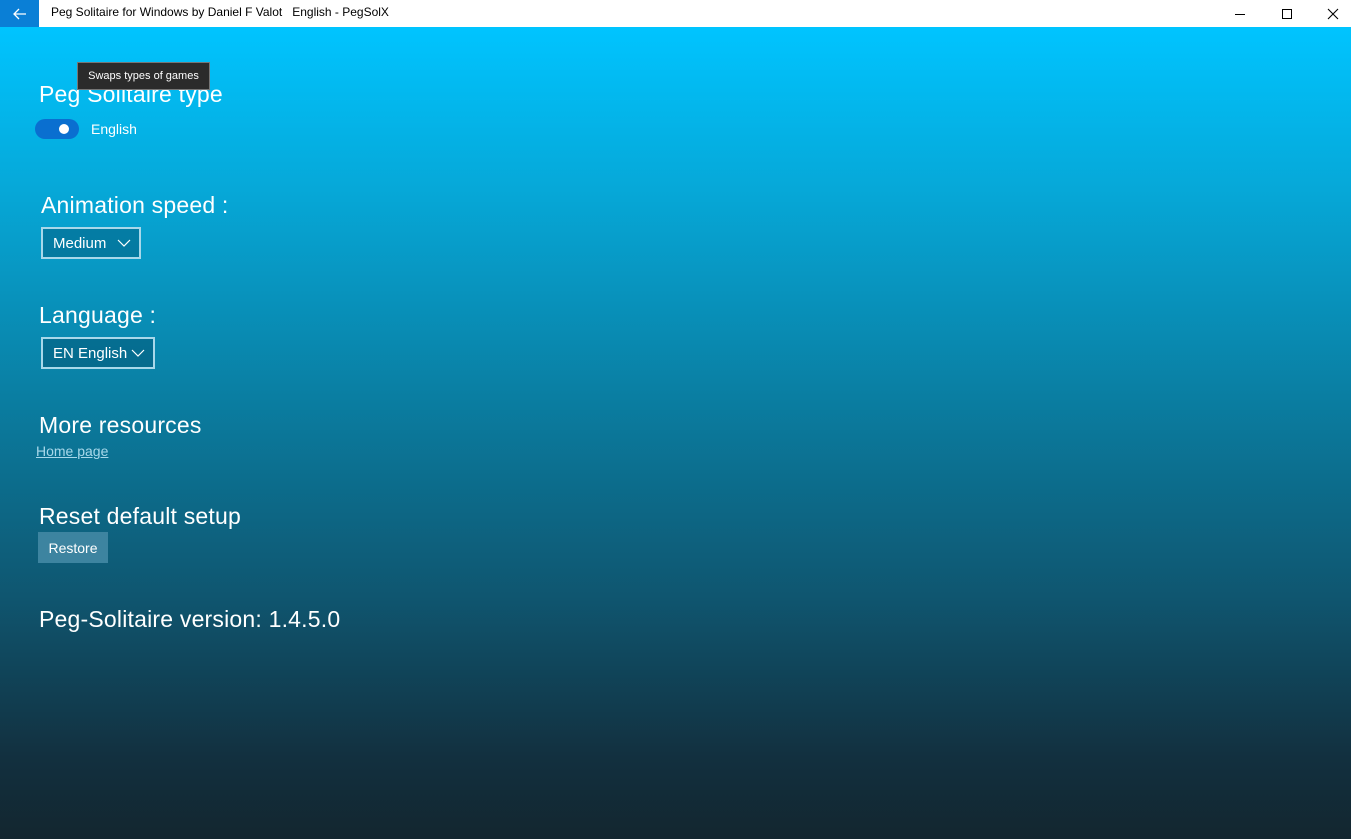 This screenshot has width=1351, height=839. Describe the element at coordinates (57, 129) in the screenshot. I see `solitaire-type-toggle` at that location.